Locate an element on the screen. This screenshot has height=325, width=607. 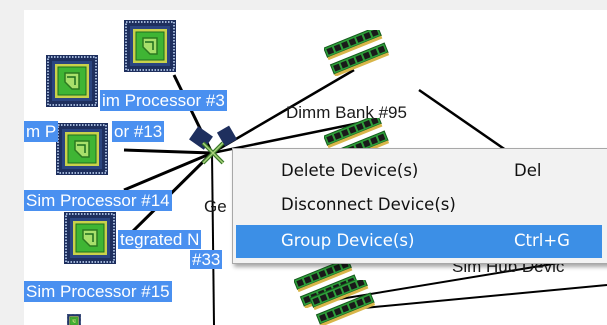
processor-label-14: Sim Processor #14 is located at coordinates (98, 200).